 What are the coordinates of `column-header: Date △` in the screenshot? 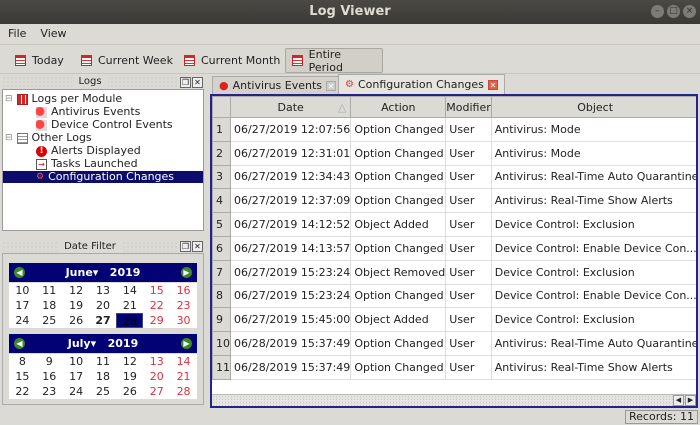 It's located at (290, 107).